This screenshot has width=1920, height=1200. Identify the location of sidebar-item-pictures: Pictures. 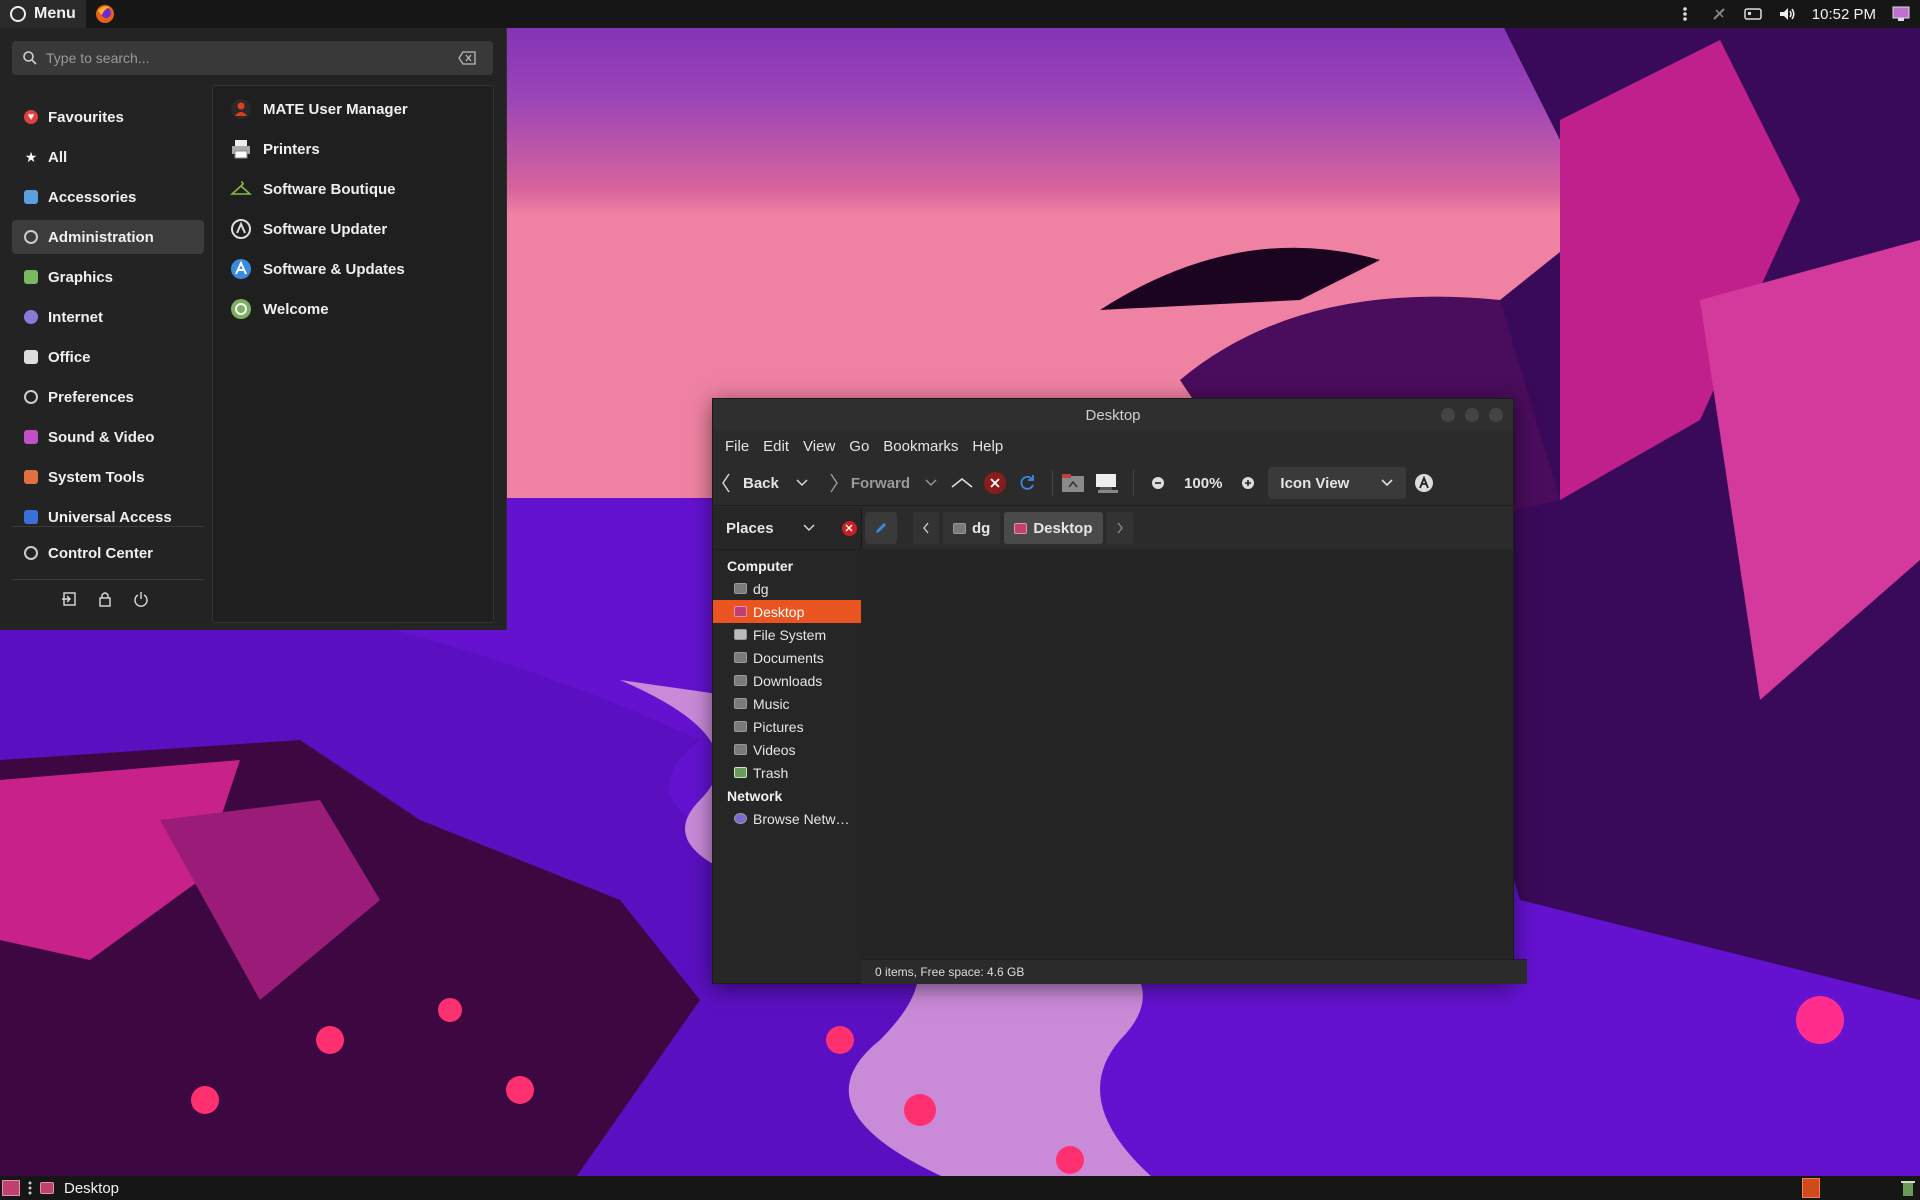
(787, 726).